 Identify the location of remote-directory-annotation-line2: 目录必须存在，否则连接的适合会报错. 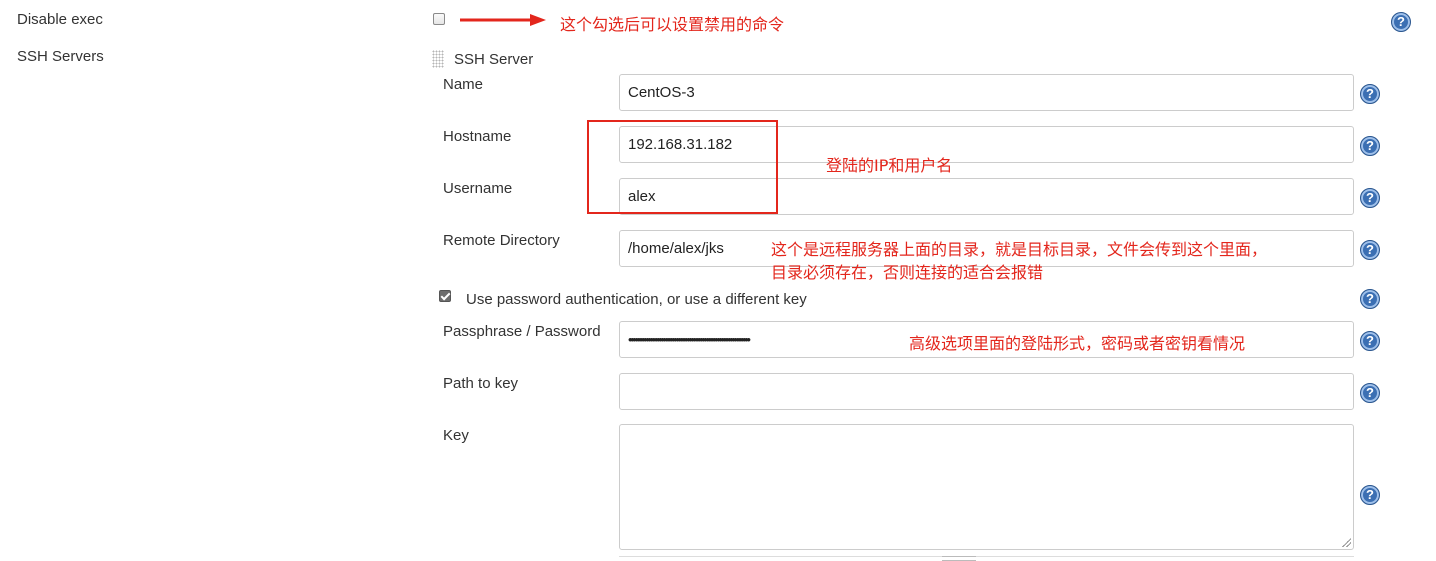
(907, 272).